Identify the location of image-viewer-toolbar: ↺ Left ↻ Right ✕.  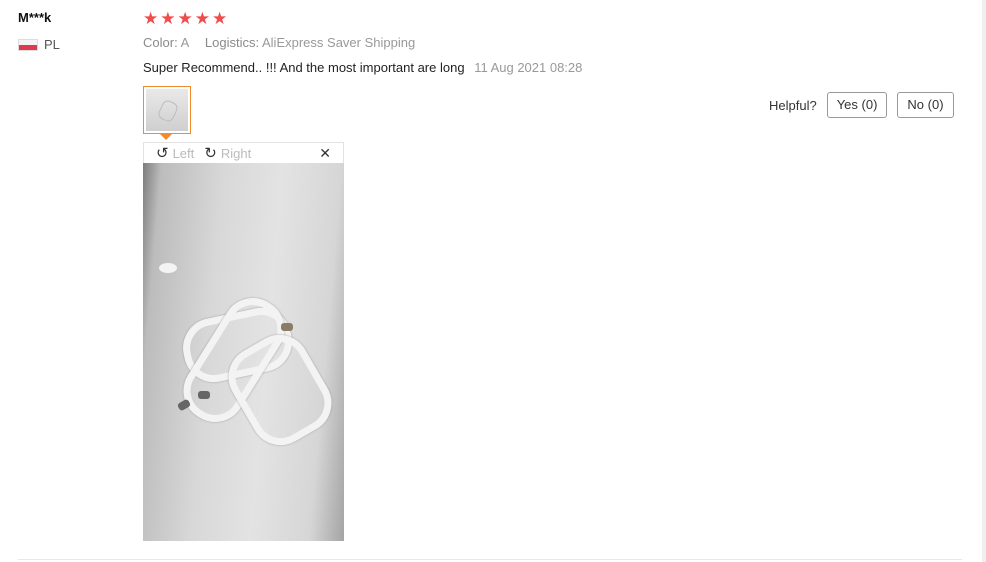
(243, 152).